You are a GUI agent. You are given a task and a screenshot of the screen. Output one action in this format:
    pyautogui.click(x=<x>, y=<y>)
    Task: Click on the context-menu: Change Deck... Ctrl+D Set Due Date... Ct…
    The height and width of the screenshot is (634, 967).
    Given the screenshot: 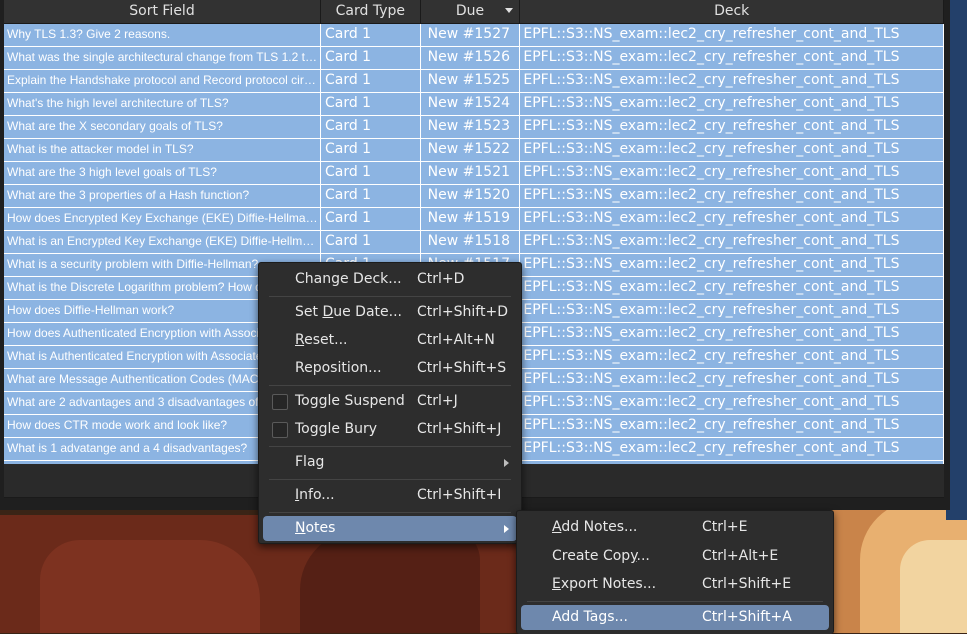 What is the action you would take?
    pyautogui.click(x=390, y=403)
    